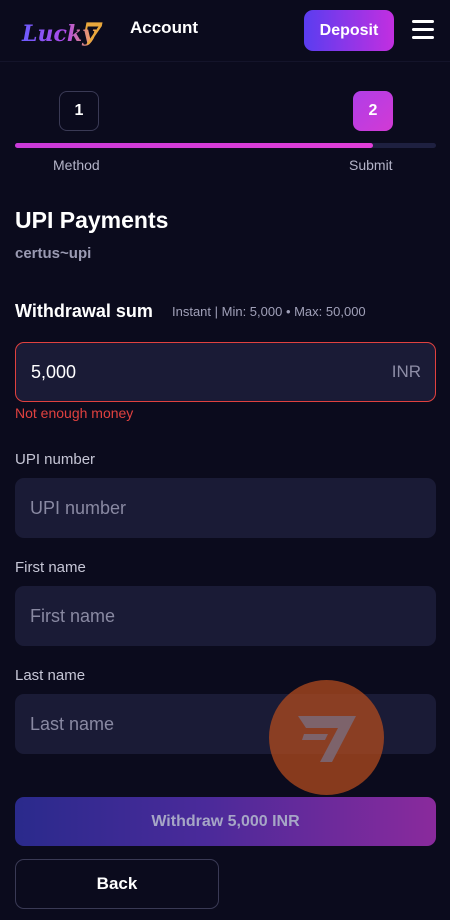 The width and height of the screenshot is (450, 920). Describe the element at coordinates (371, 165) in the screenshot. I see `step-2-label: Submit` at that location.